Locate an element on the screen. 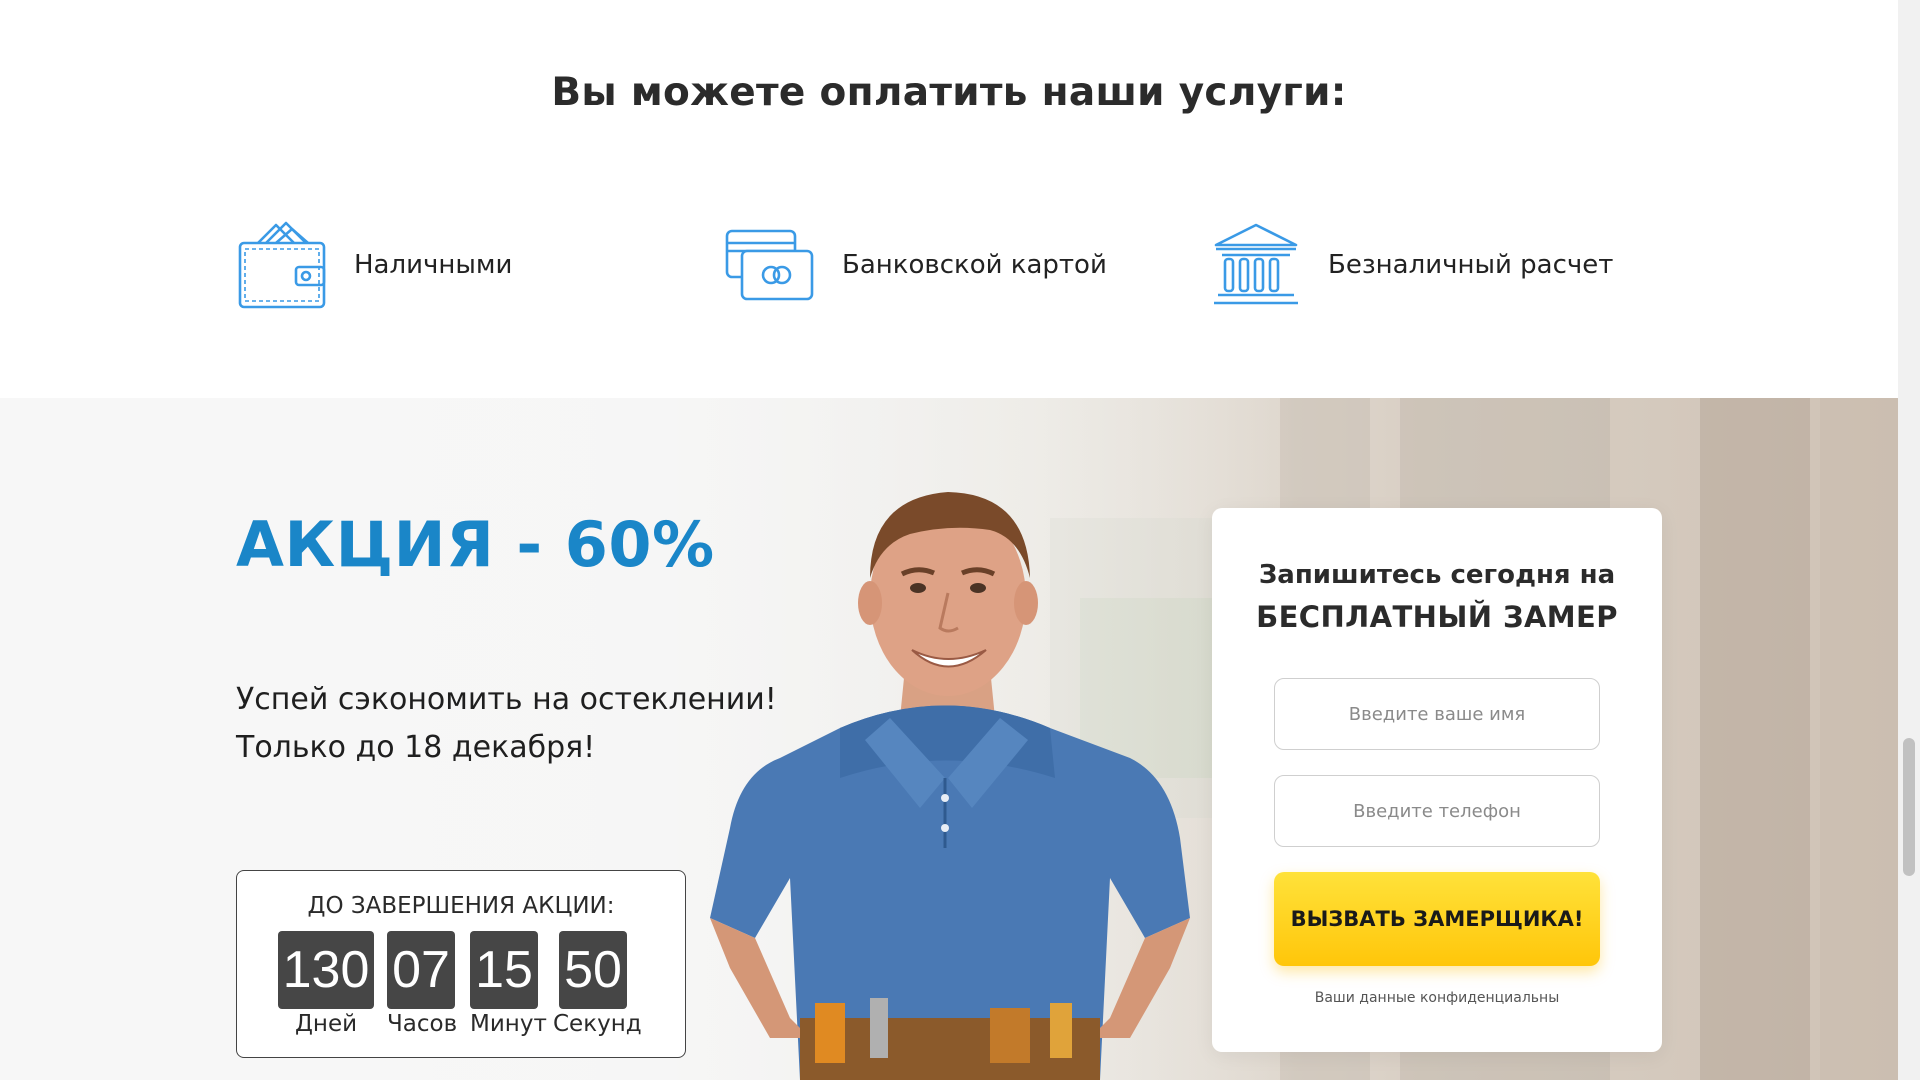 Image resolution: width=1920 pixels, height=1080 pixels. payment-method-label: Банковской картой is located at coordinates (974, 265).